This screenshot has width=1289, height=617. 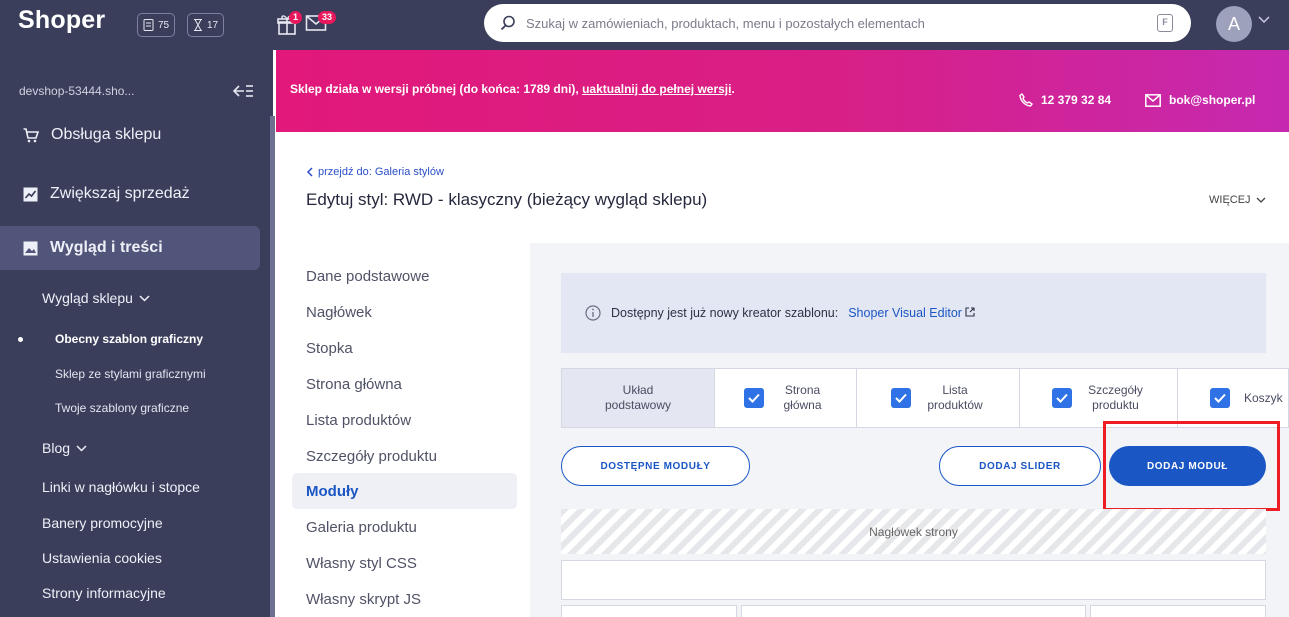 What do you see at coordinates (102, 523) in the screenshot?
I see `nav-promo-banners: Banery promocyjne` at bounding box center [102, 523].